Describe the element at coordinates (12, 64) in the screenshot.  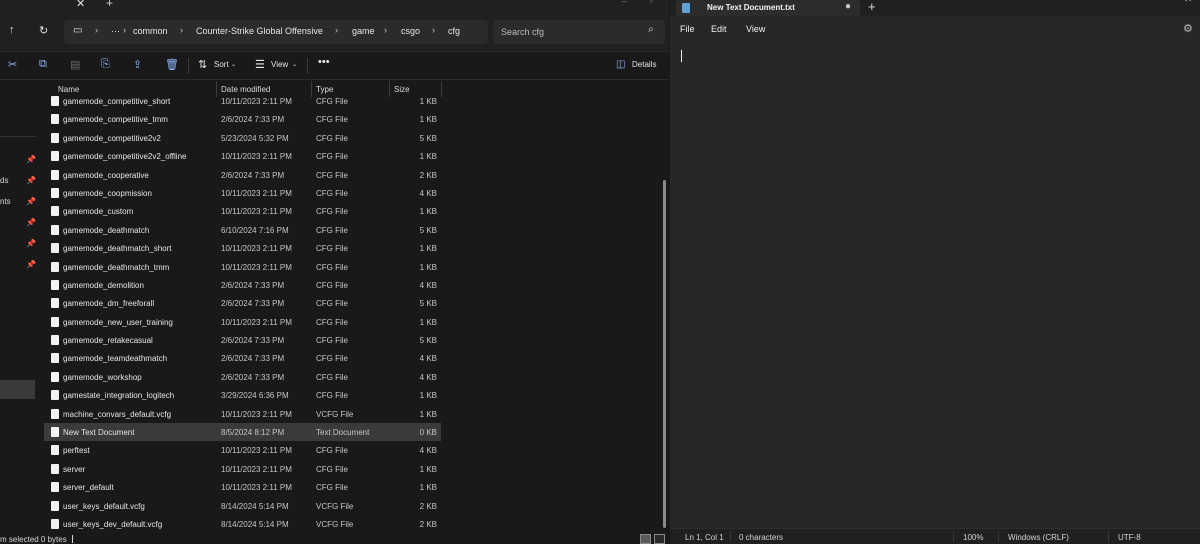
I see `cut-icon: ✂` at that location.